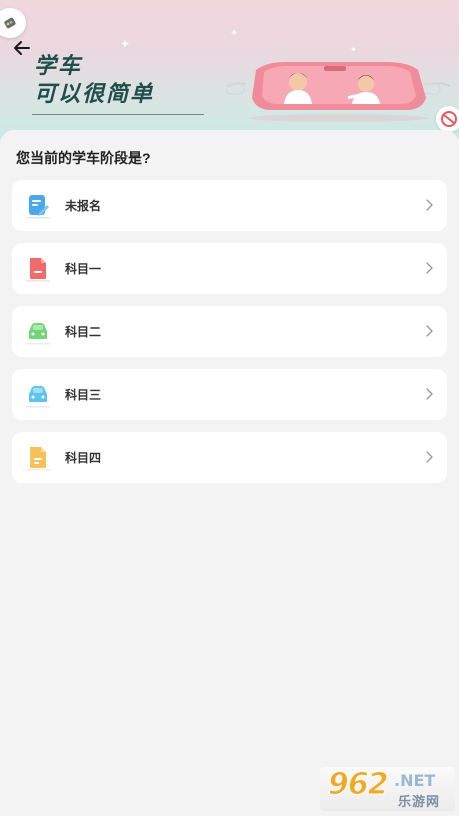 The image size is (459, 816). I want to click on stage-label: 未报名, so click(83, 206).